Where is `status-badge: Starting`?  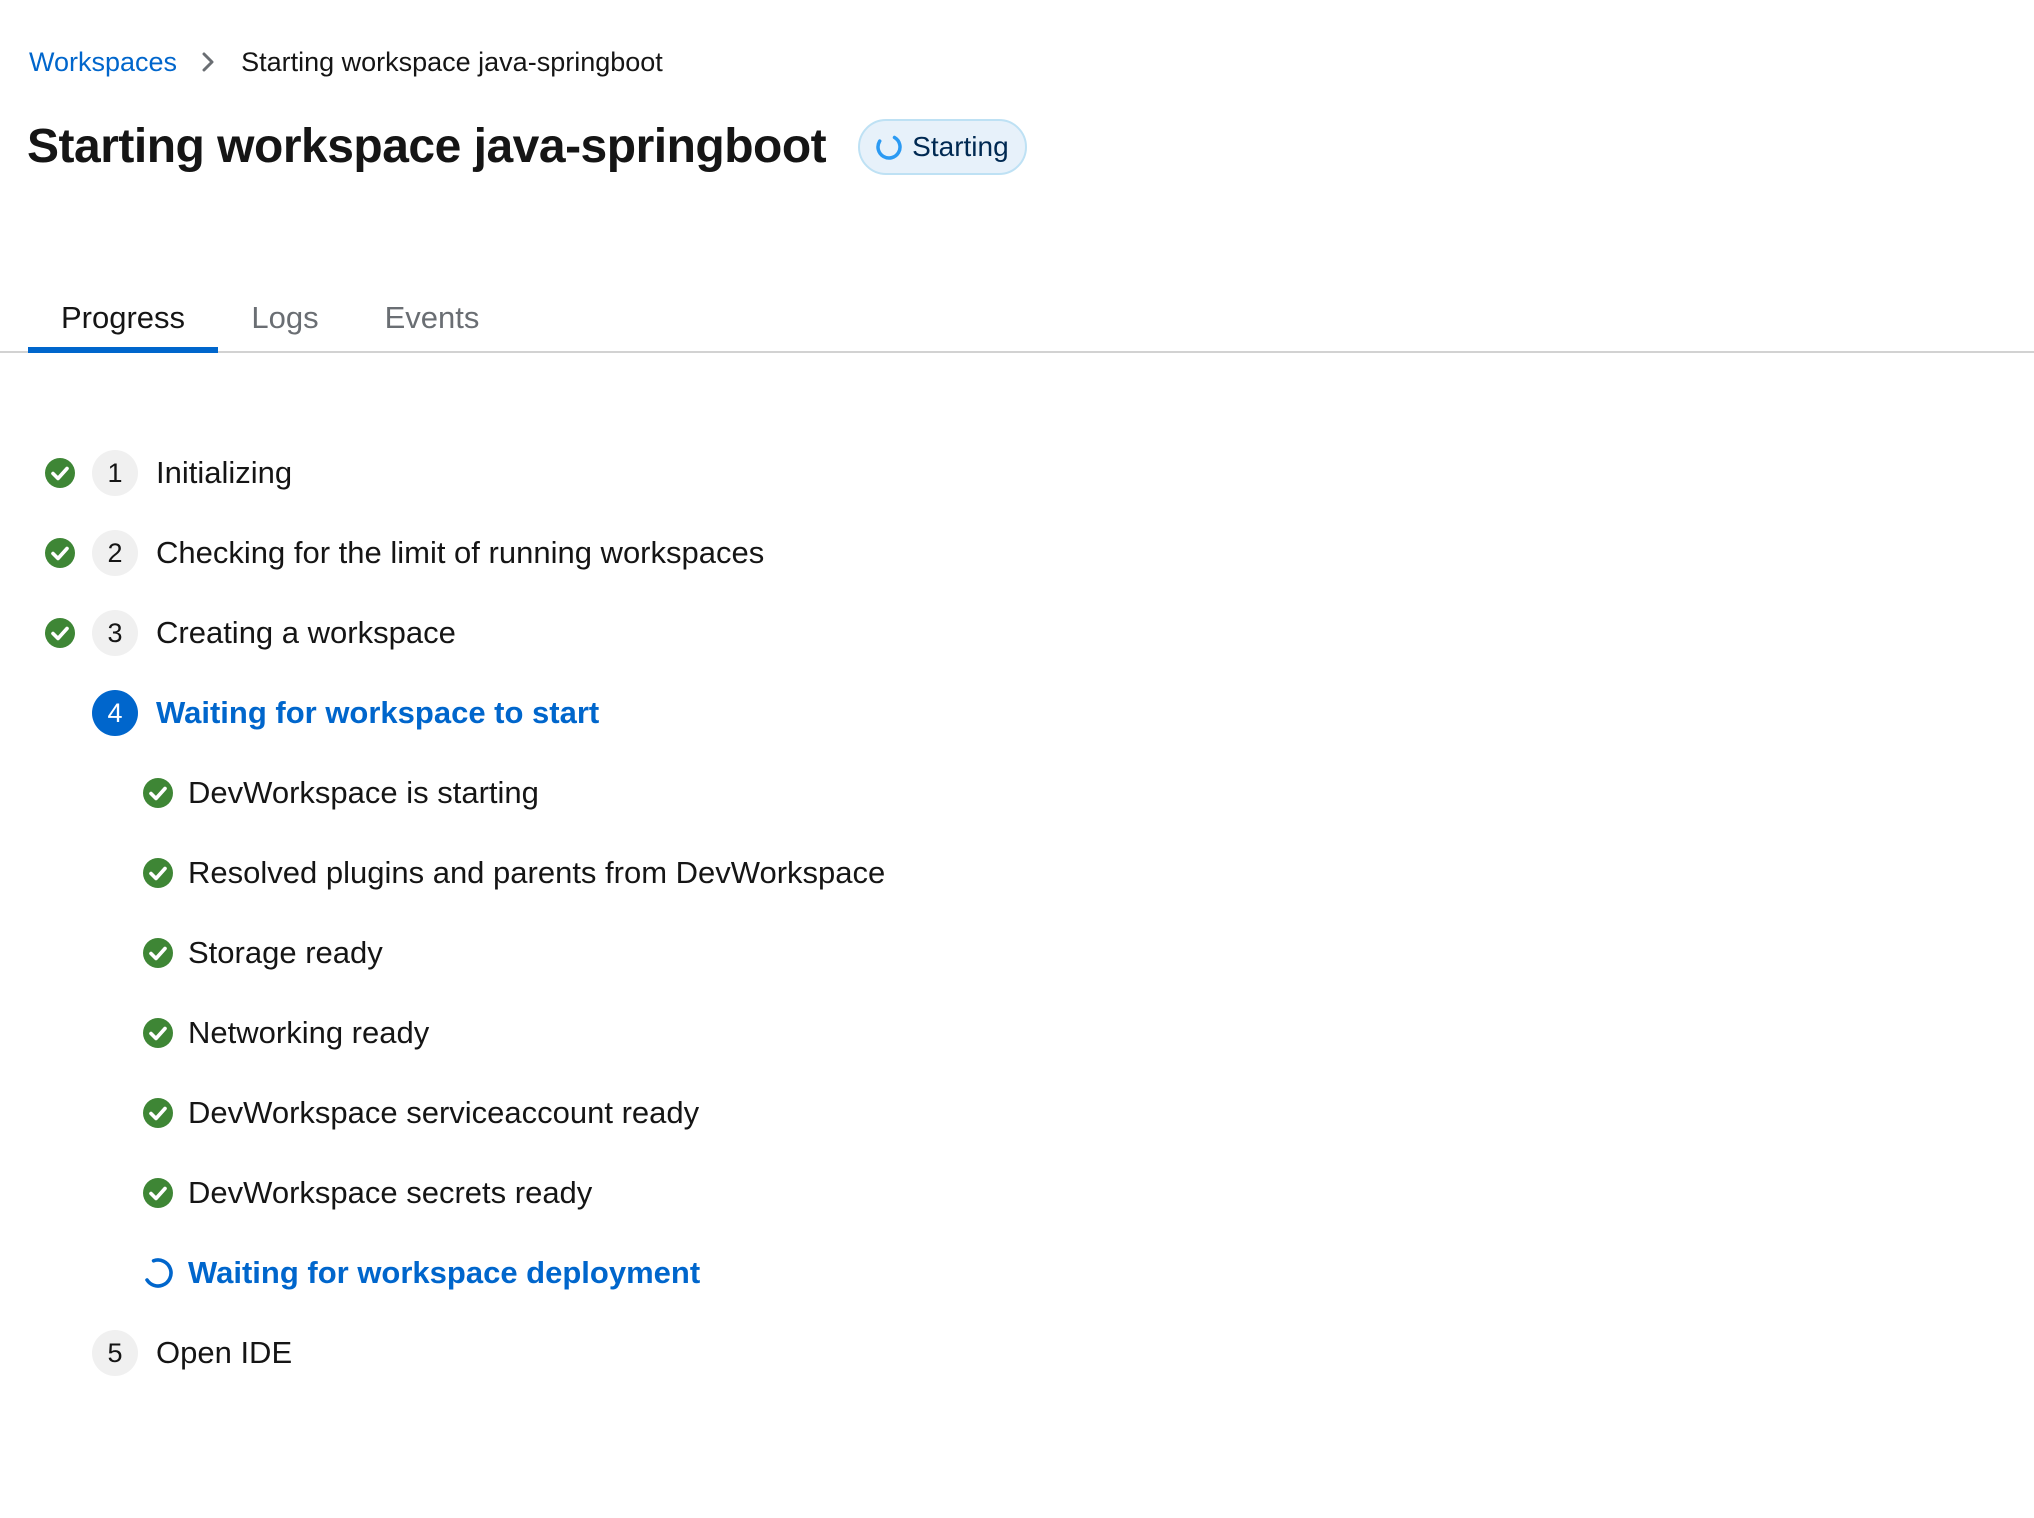
status-badge: Starting is located at coordinates (942, 147).